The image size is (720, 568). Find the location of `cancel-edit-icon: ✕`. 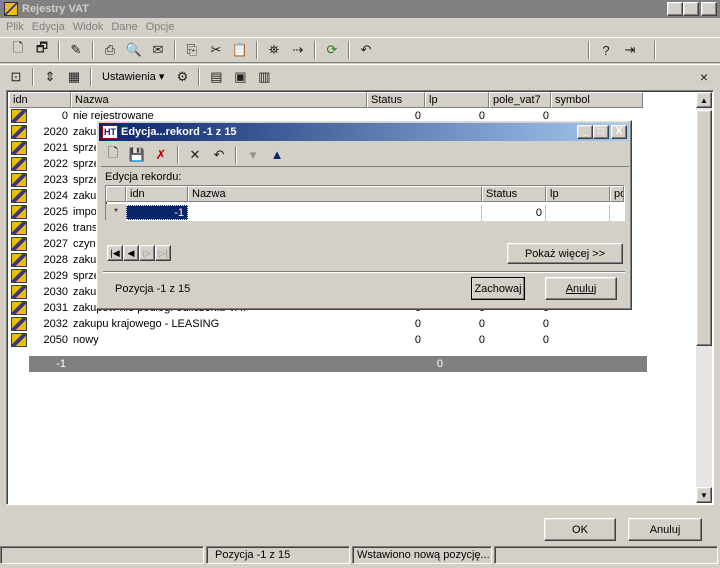

cancel-edit-icon: ✕ is located at coordinates (195, 155).